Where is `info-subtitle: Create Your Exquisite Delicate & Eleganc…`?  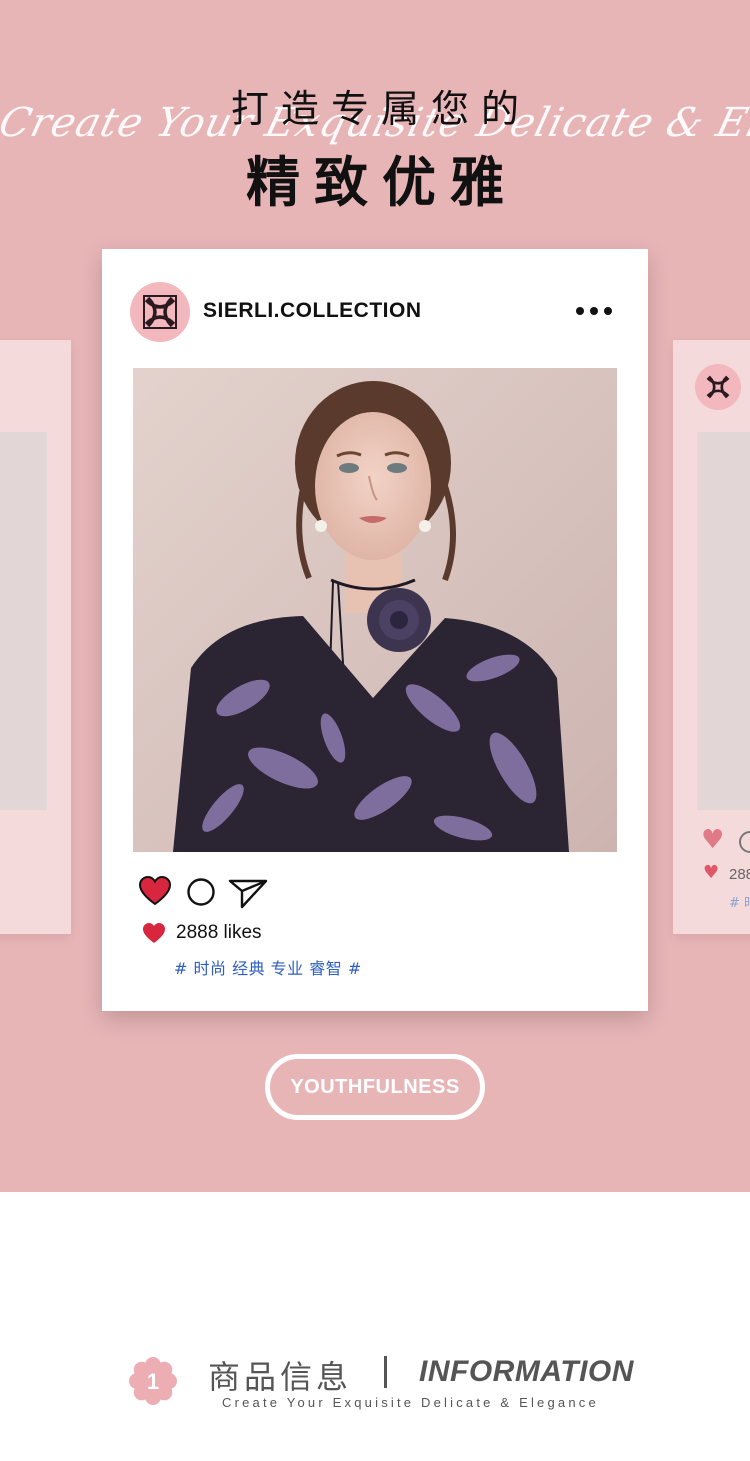
info-subtitle: Create Your Exquisite Delicate & Eleganc… is located at coordinates (410, 1402).